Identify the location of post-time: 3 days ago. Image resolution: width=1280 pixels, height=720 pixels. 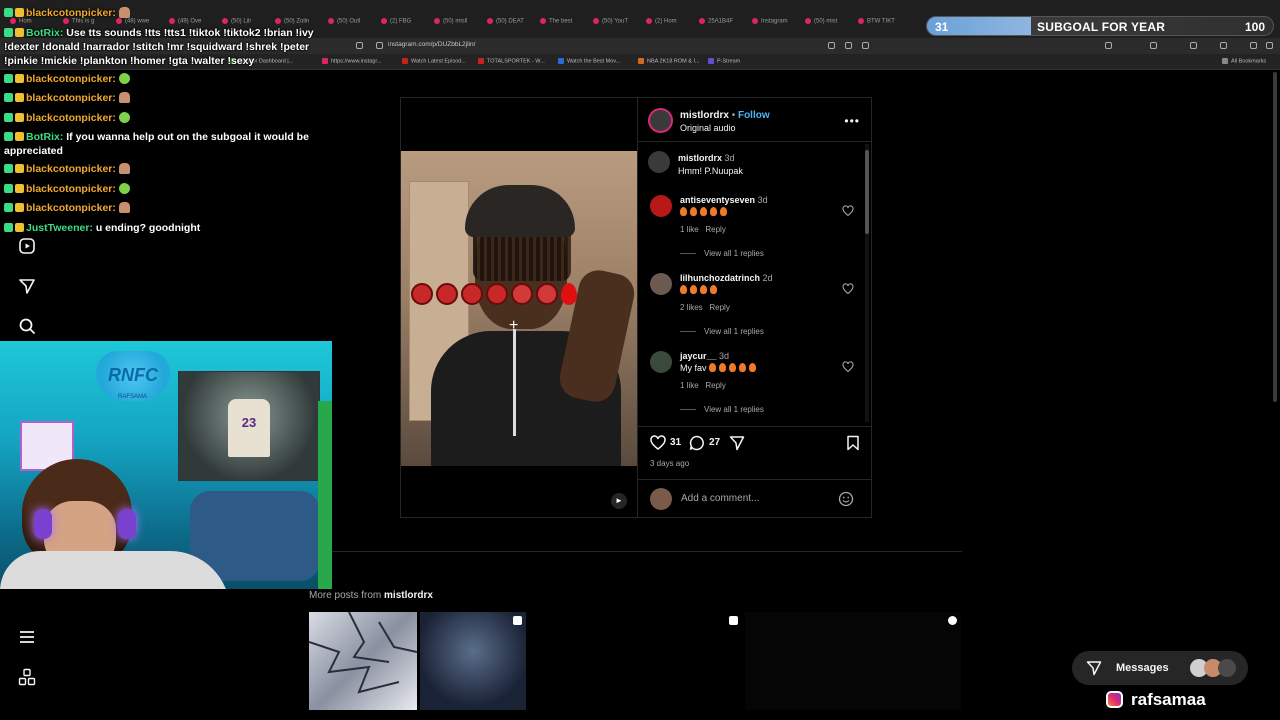
(669, 463).